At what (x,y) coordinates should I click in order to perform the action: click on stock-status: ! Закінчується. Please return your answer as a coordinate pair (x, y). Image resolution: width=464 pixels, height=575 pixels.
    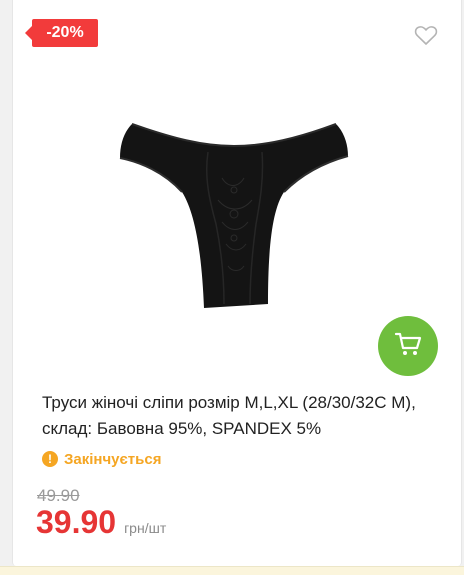
    Looking at the image, I should click on (101, 459).